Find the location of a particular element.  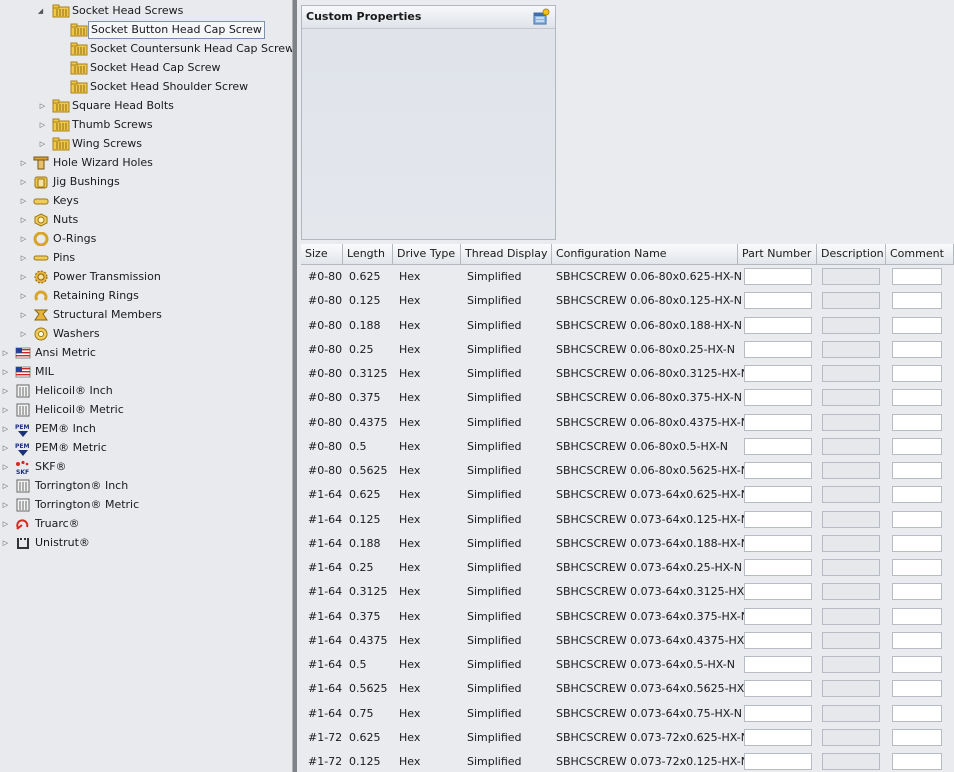

tree-item: ▷ Pins is located at coordinates (146, 258).